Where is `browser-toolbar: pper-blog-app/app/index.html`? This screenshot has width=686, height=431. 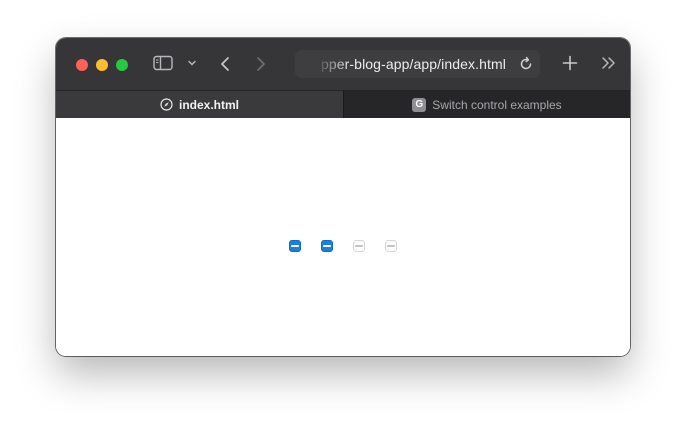
browser-toolbar: pper-blog-app/app/index.html is located at coordinates (343, 64).